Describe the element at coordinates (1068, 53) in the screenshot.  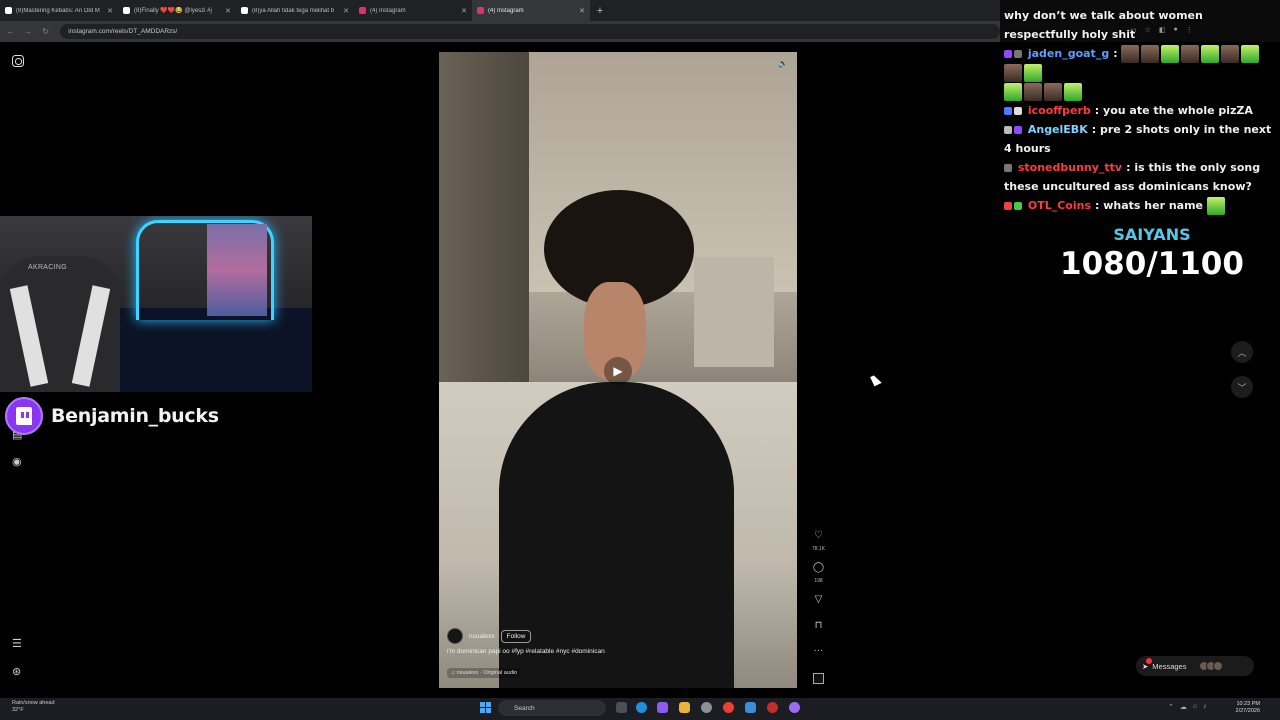
I see `chat-username: jaden_goat_g` at that location.